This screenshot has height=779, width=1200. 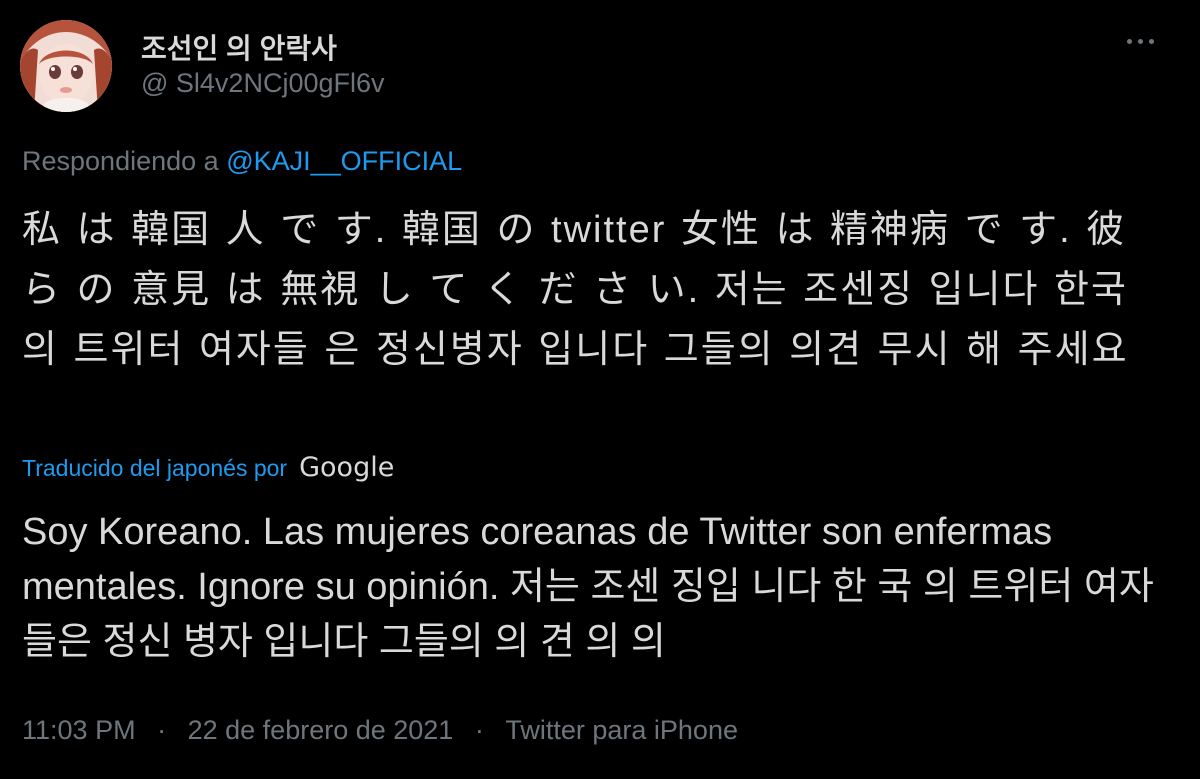 I want to click on avatar-illustration, so click(x=66, y=66).